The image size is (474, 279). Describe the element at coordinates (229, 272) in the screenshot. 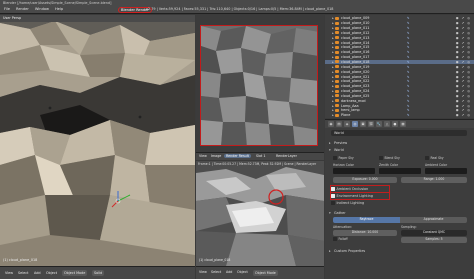

I see `render-add-menu: Add` at that location.